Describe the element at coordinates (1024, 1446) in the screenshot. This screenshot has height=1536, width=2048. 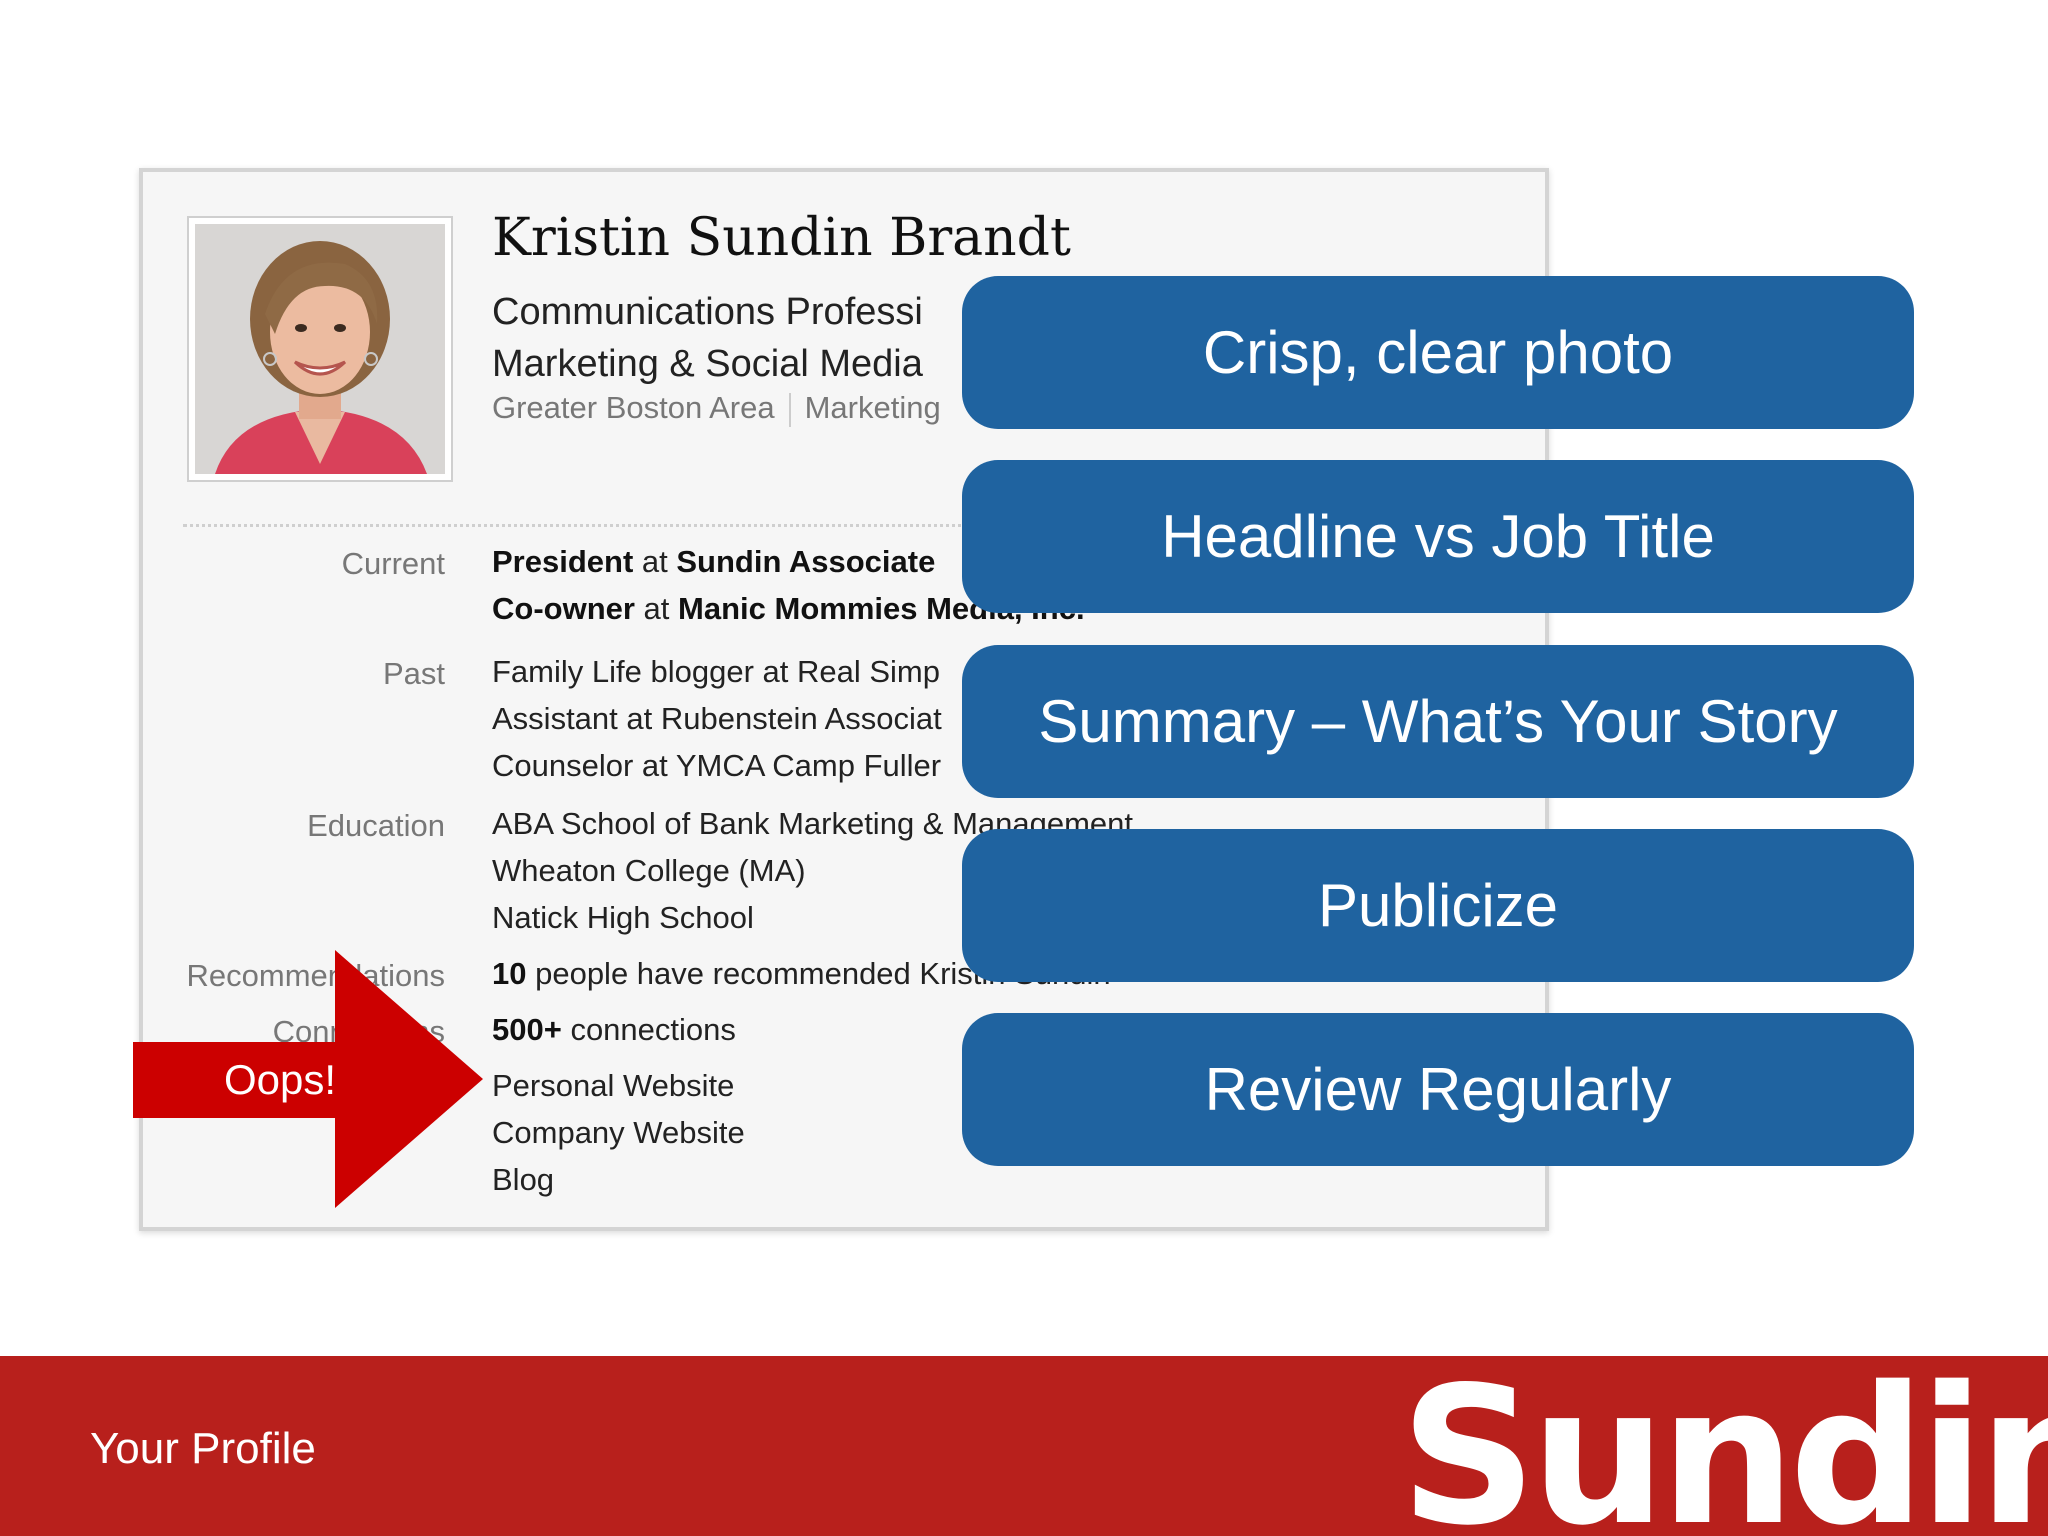
I see `footer-bar: Your Profile Sundin` at that location.